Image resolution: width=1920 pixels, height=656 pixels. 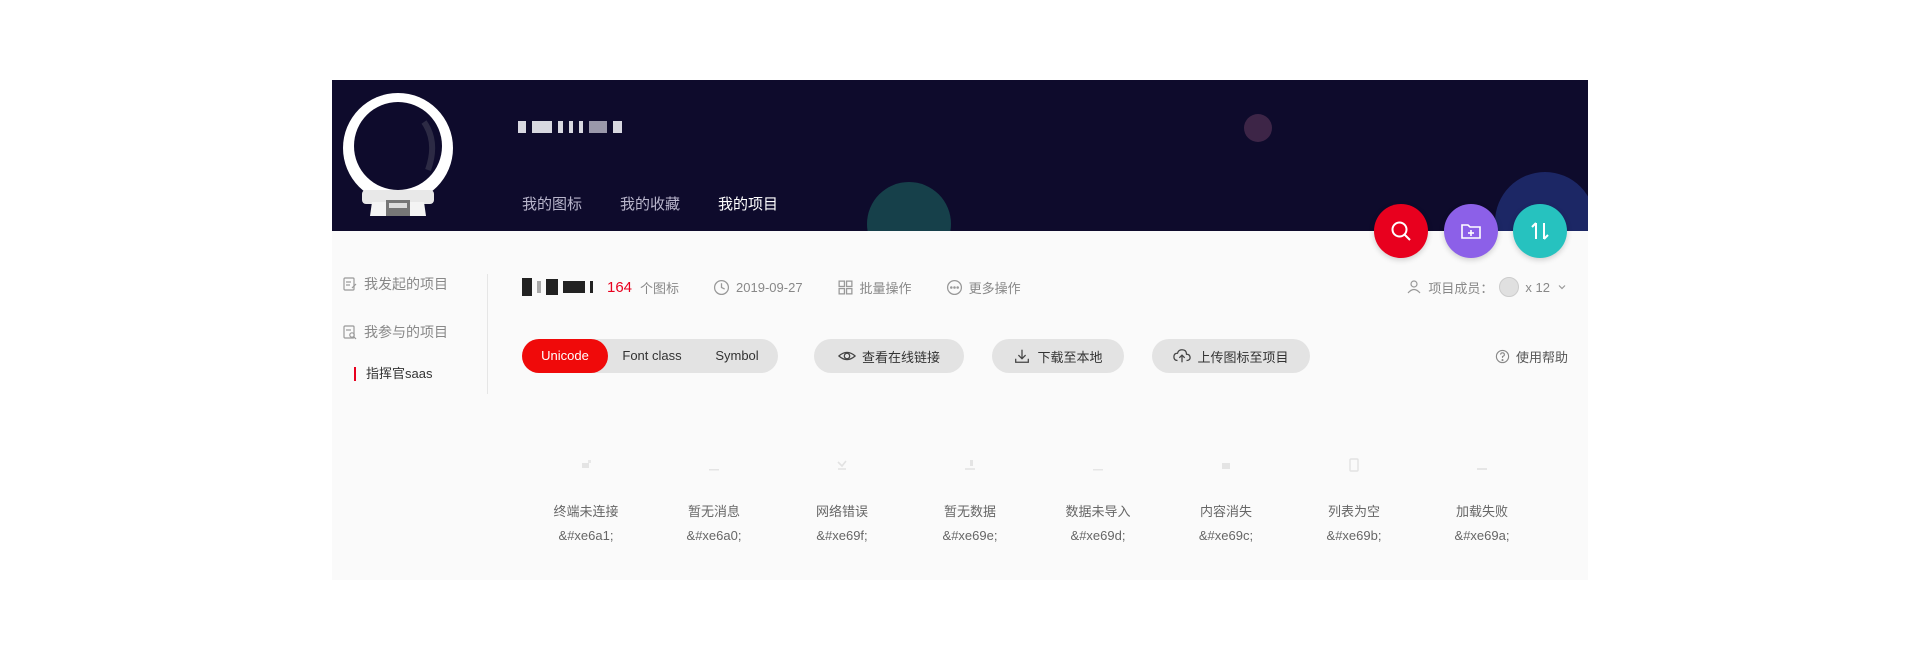 I want to click on icon-card: 终端未连接 &#xe6a1;, so click(x=586, y=505).